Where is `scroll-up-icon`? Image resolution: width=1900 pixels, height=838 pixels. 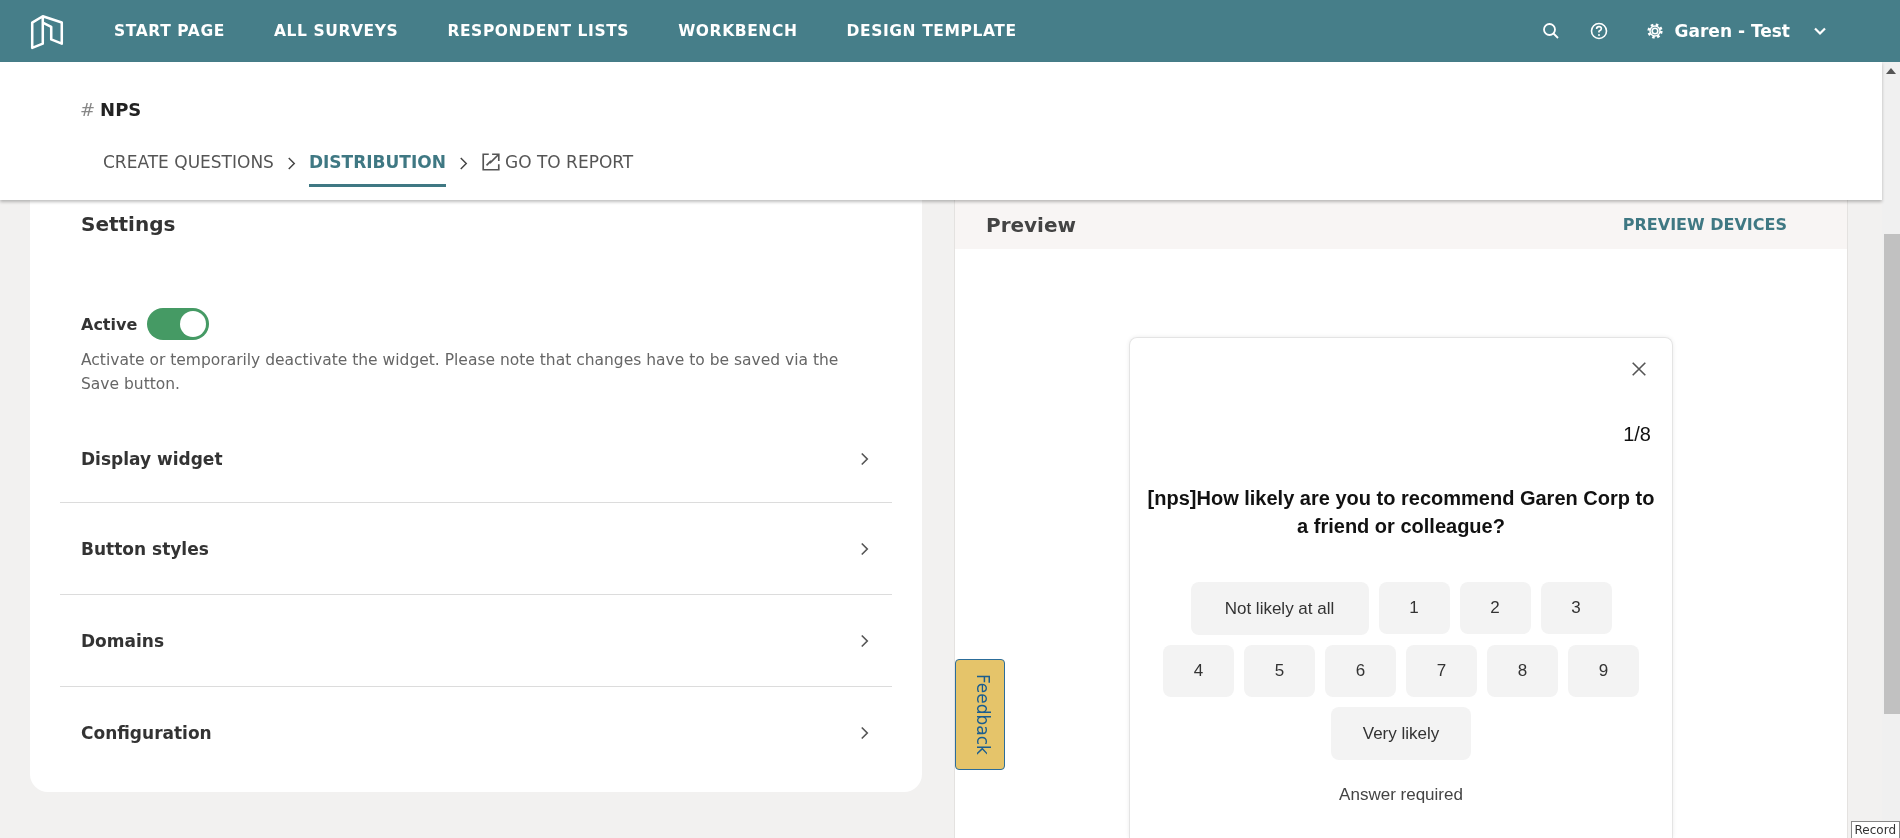 scroll-up-icon is located at coordinates (1891, 71).